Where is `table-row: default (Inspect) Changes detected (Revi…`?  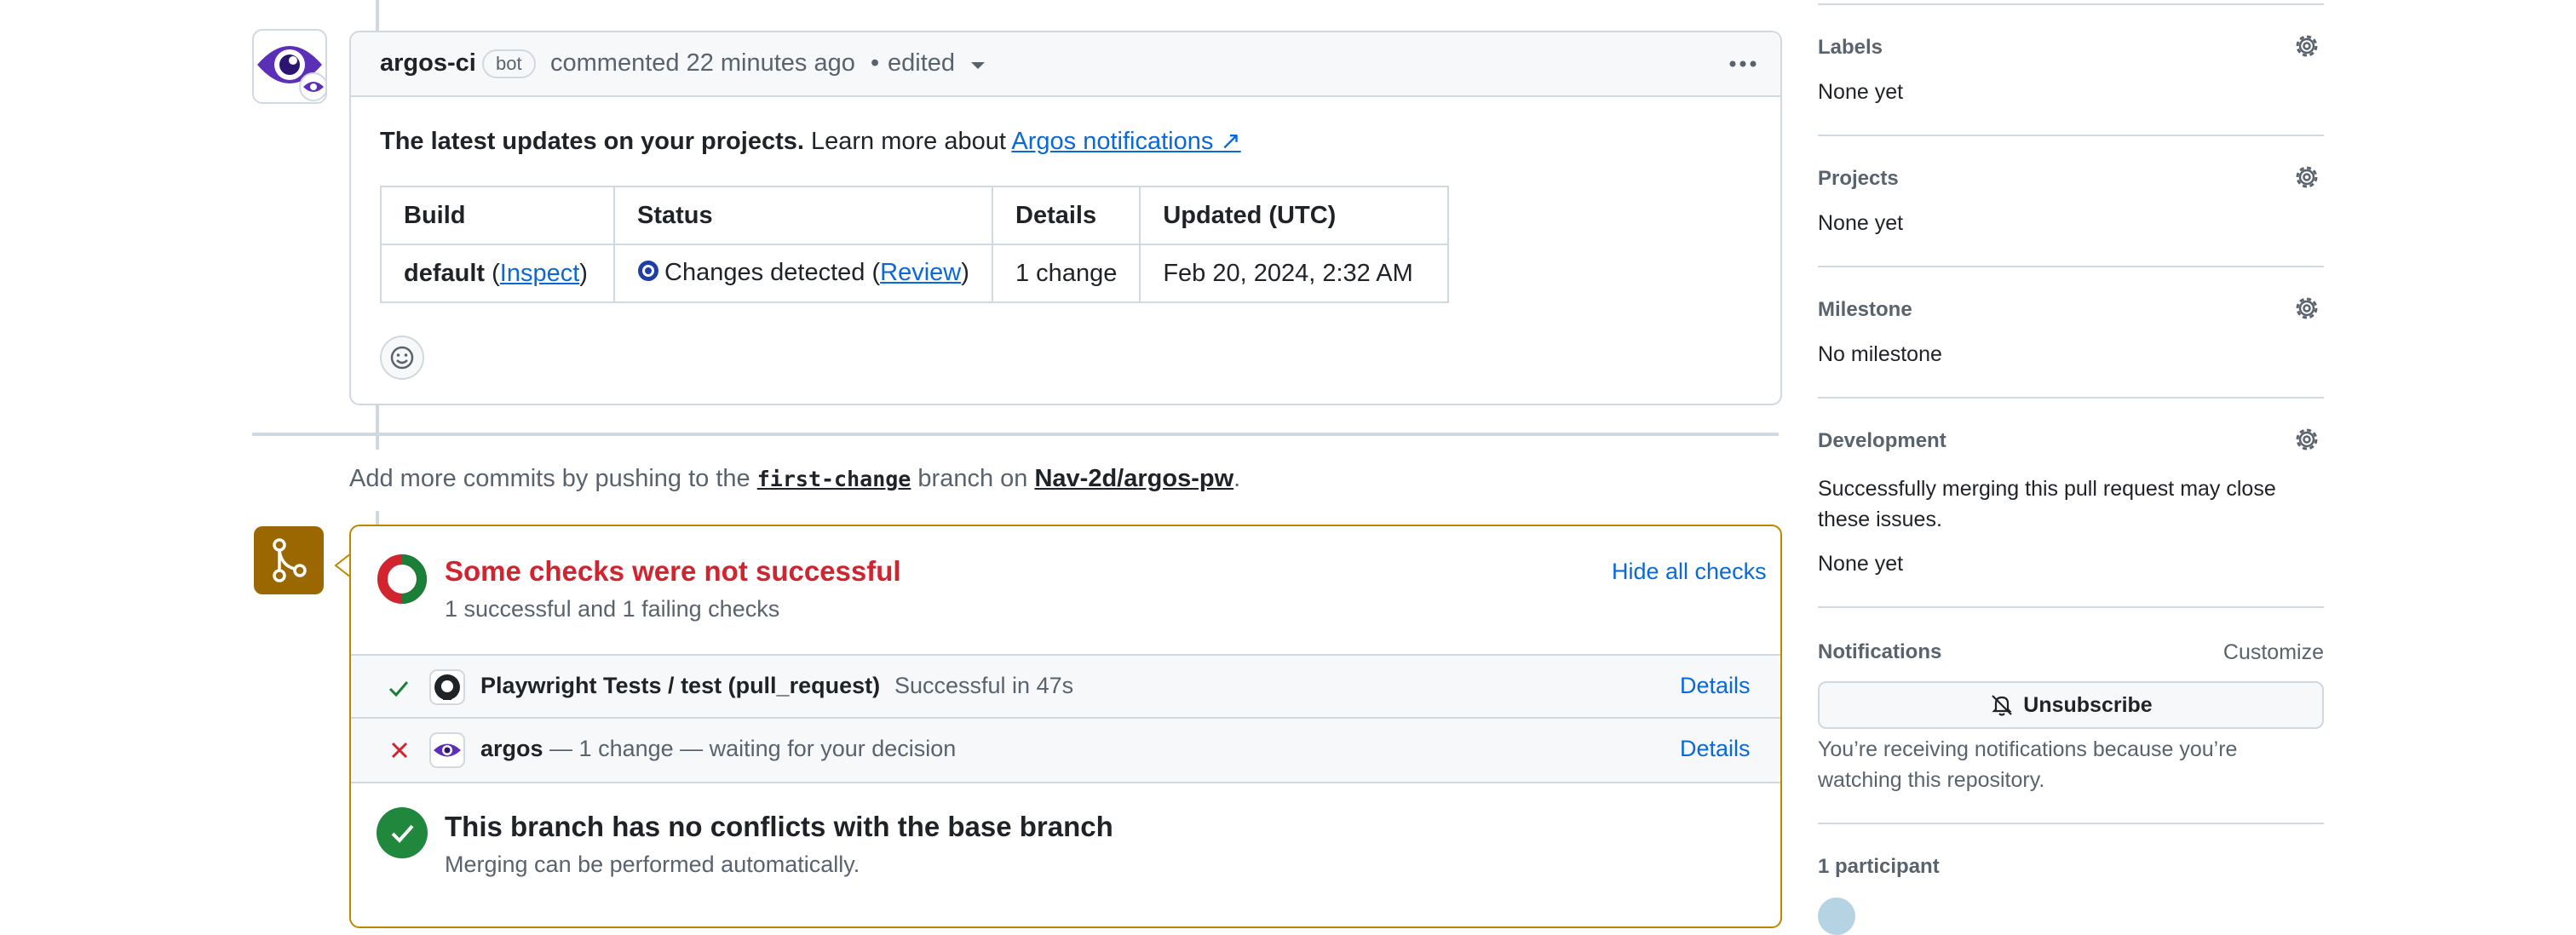 table-row: default (Inspect) Changes detected (Revi… is located at coordinates (915, 273).